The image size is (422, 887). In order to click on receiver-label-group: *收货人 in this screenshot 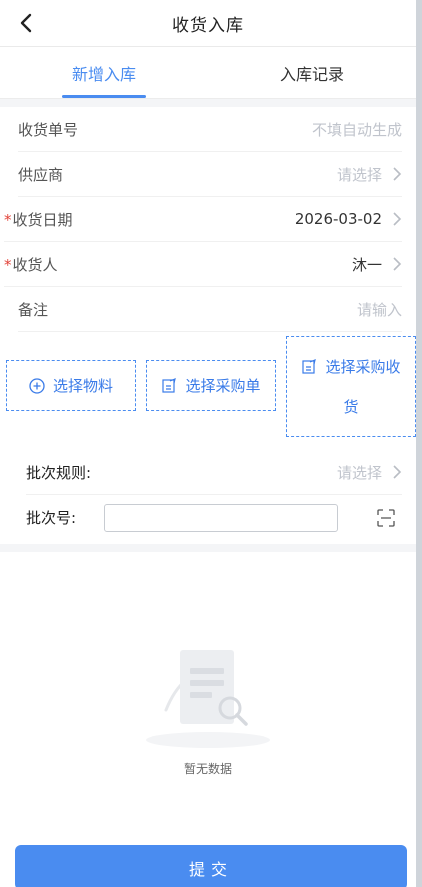, I will do `click(31, 264)`.